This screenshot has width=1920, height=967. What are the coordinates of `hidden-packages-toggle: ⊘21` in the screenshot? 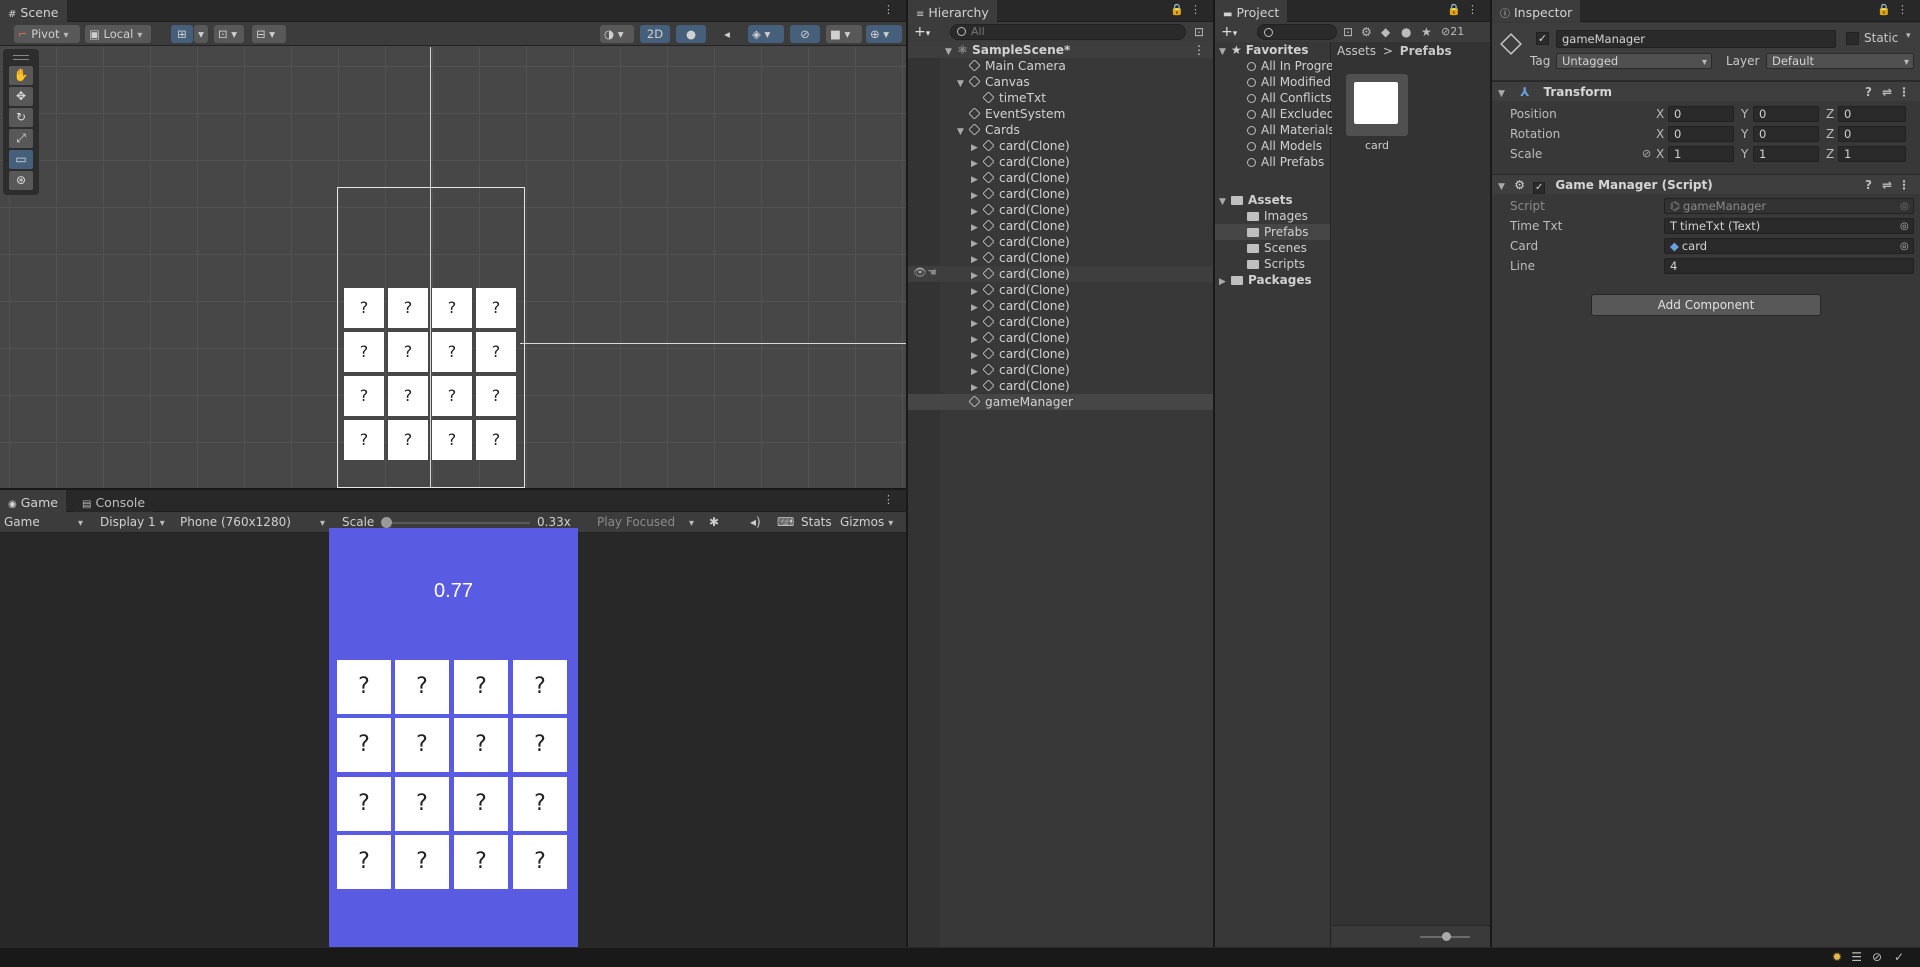 It's located at (1452, 32).